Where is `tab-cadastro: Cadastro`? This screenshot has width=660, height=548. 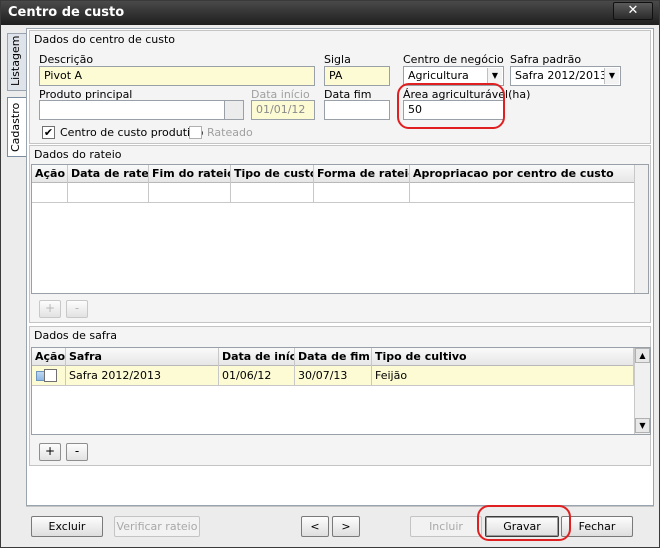
tab-cadastro: Cadastro is located at coordinates (16, 127).